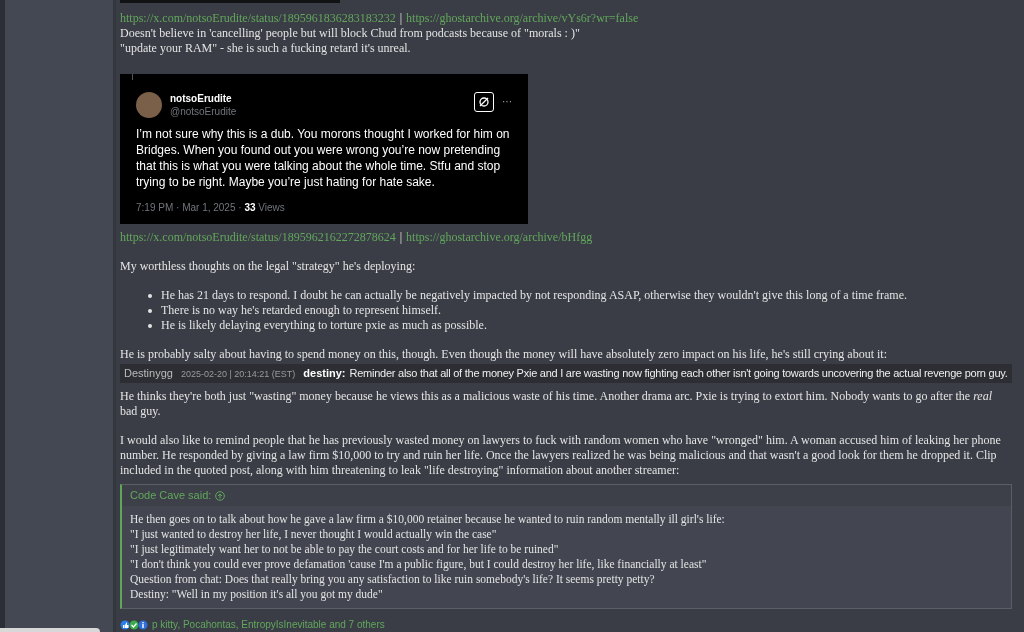 This screenshot has height=632, width=1024. I want to click on user-name: notsoErudite, so click(201, 98).